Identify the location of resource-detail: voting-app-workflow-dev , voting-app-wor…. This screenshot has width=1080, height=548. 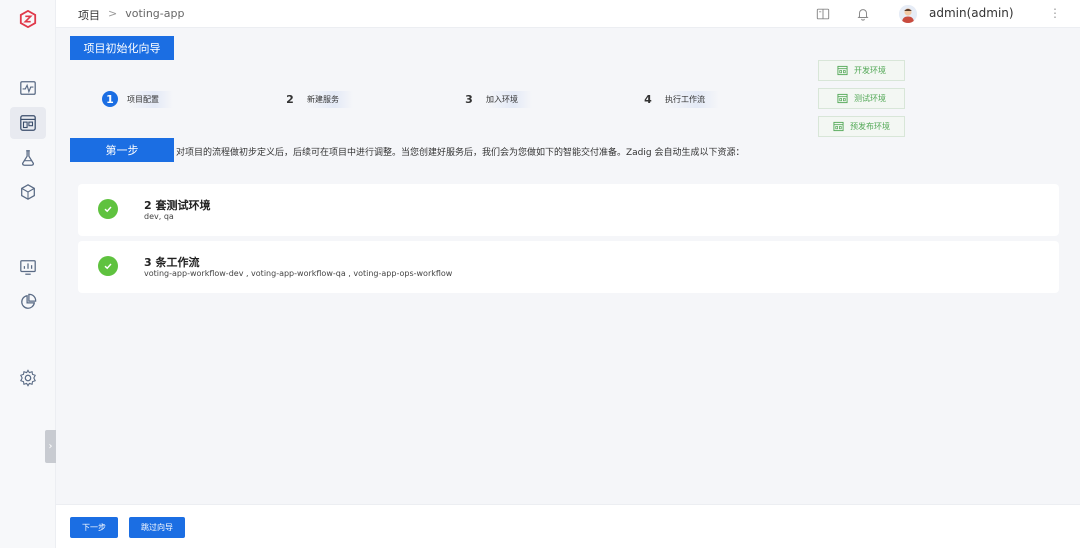
(298, 273).